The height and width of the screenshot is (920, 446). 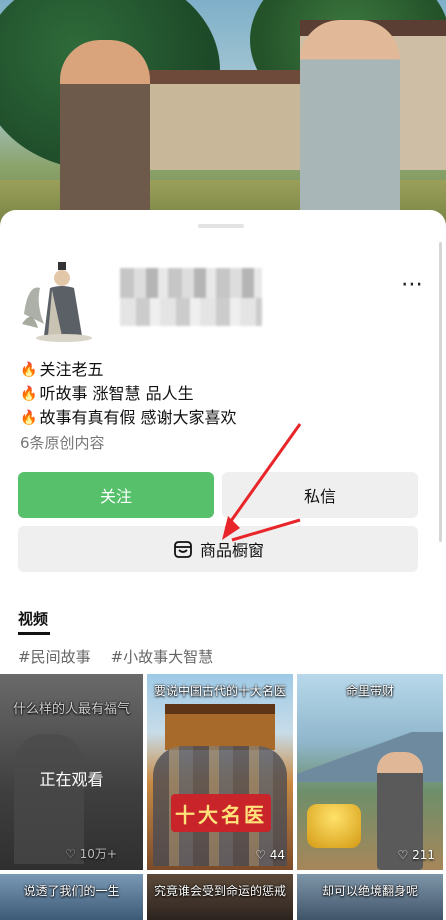 I want to click on video-thumbnail: 却可以绝境翻身呢, so click(x=370, y=897).